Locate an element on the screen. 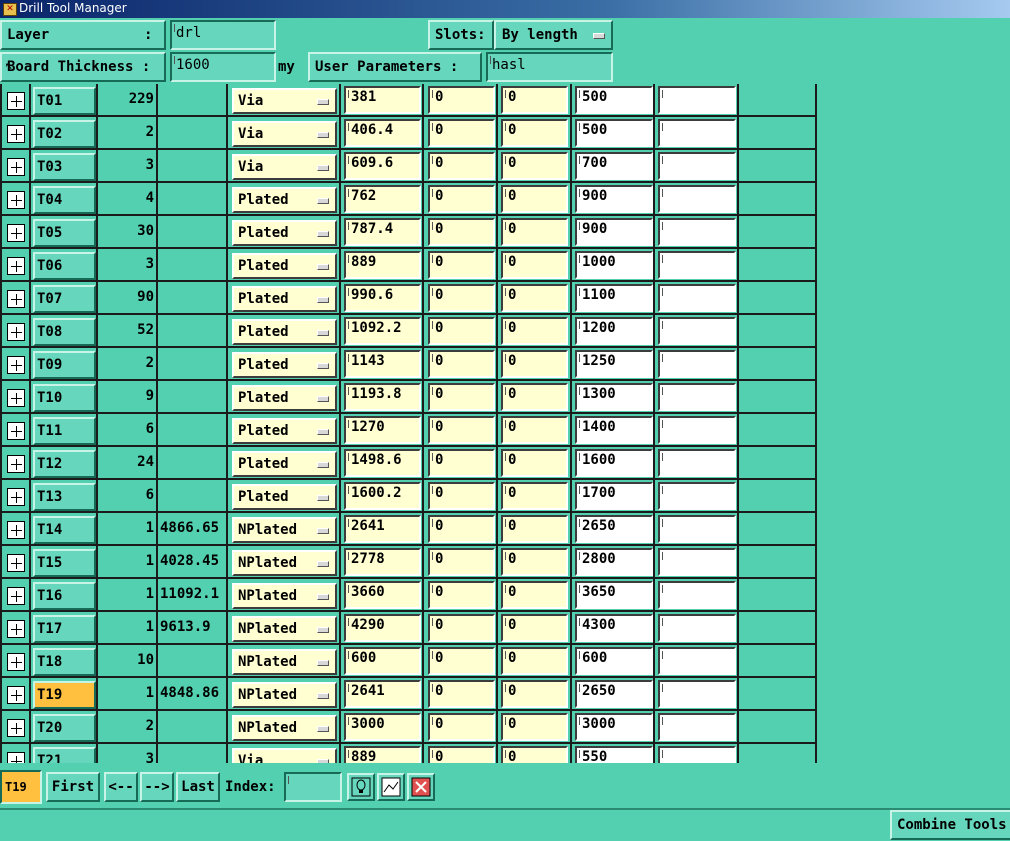  drill-size-field: 1143 is located at coordinates (382, 364).